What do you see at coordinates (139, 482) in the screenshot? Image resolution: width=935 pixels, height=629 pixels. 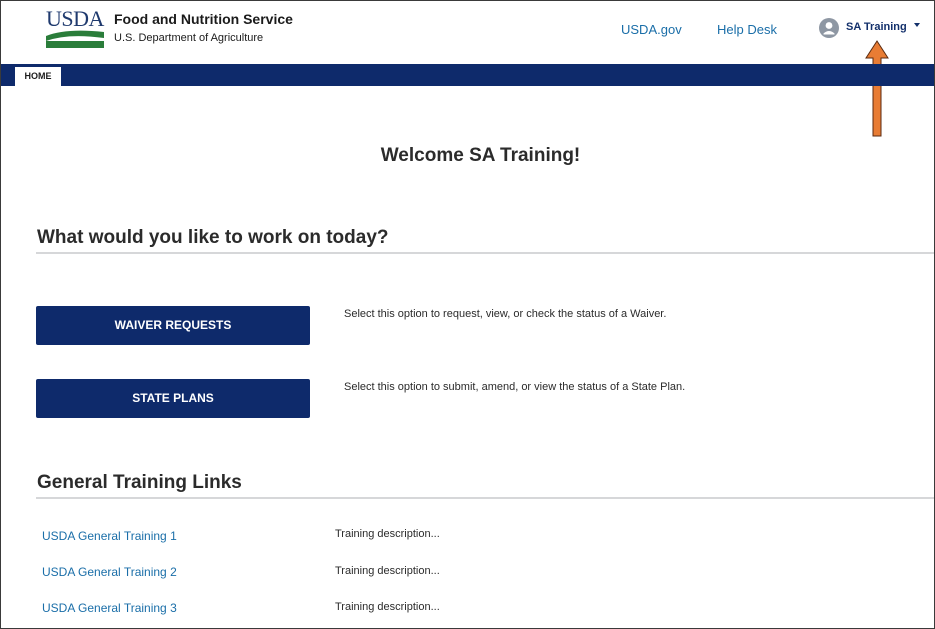 I see `training-links-heading: General Training Links` at bounding box center [139, 482].